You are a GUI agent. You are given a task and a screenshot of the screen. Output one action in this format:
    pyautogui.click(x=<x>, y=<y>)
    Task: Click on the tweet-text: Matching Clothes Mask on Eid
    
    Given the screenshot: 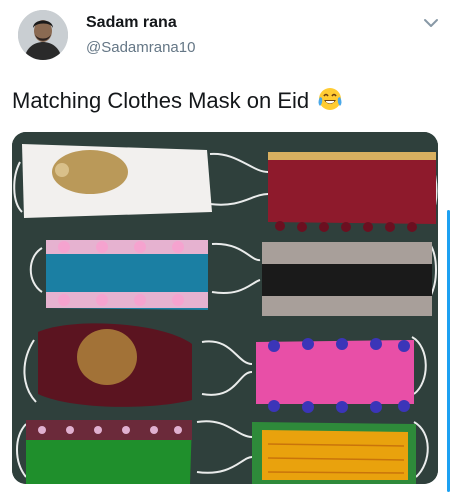 What is the action you would take?
    pyautogui.click(x=177, y=100)
    